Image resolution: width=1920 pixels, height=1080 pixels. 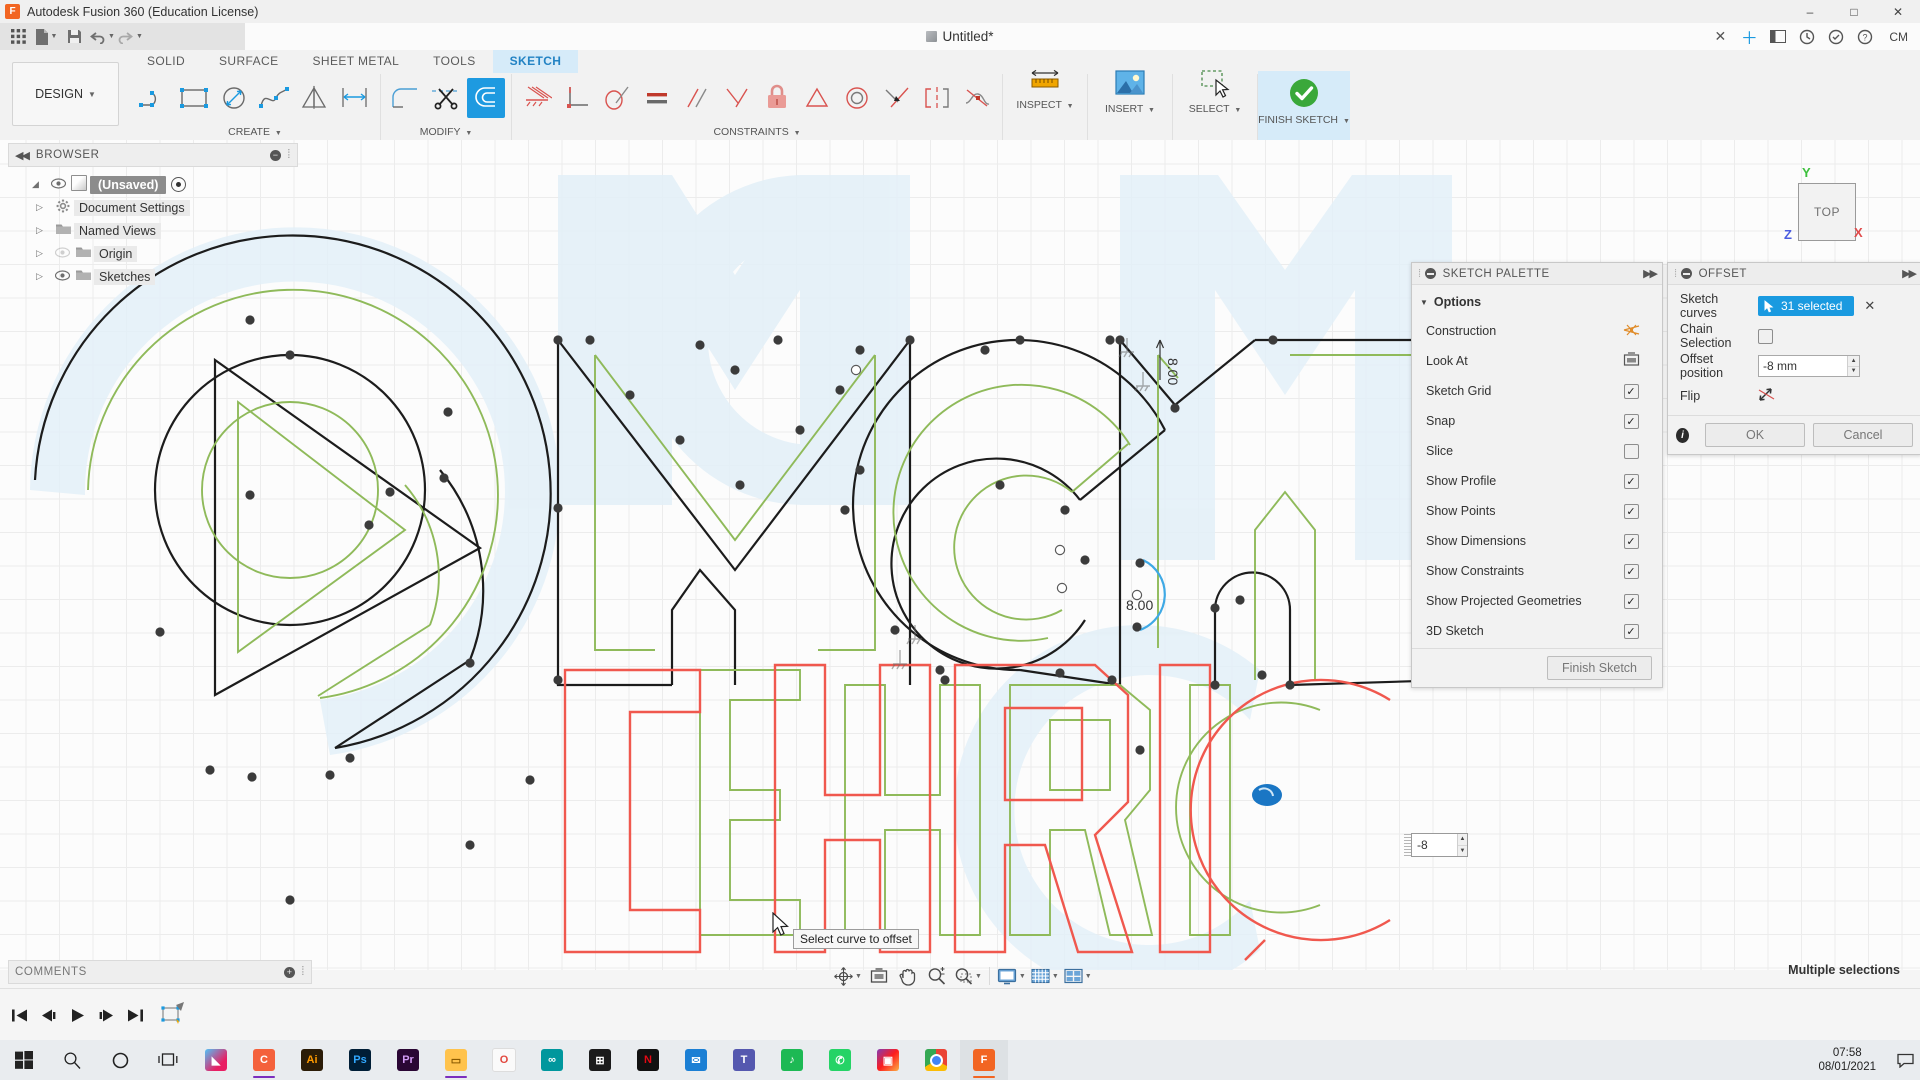 I want to click on display-settings-icon: ▼, so click(x=1011, y=976).